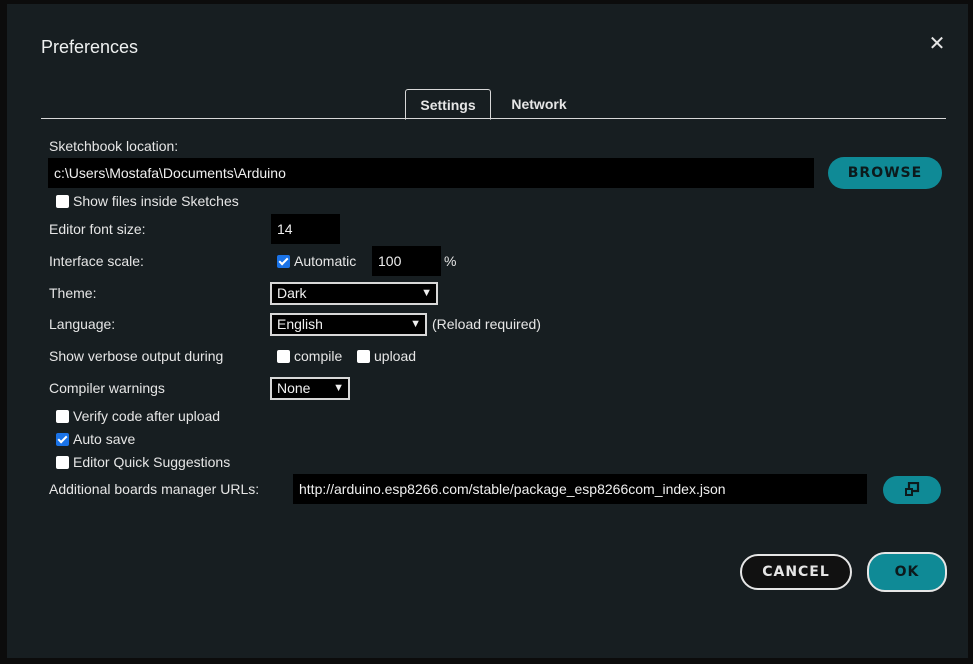 The image size is (973, 664). Describe the element at coordinates (354, 293) in the screenshot. I see `theme-select: Dark ▼` at that location.